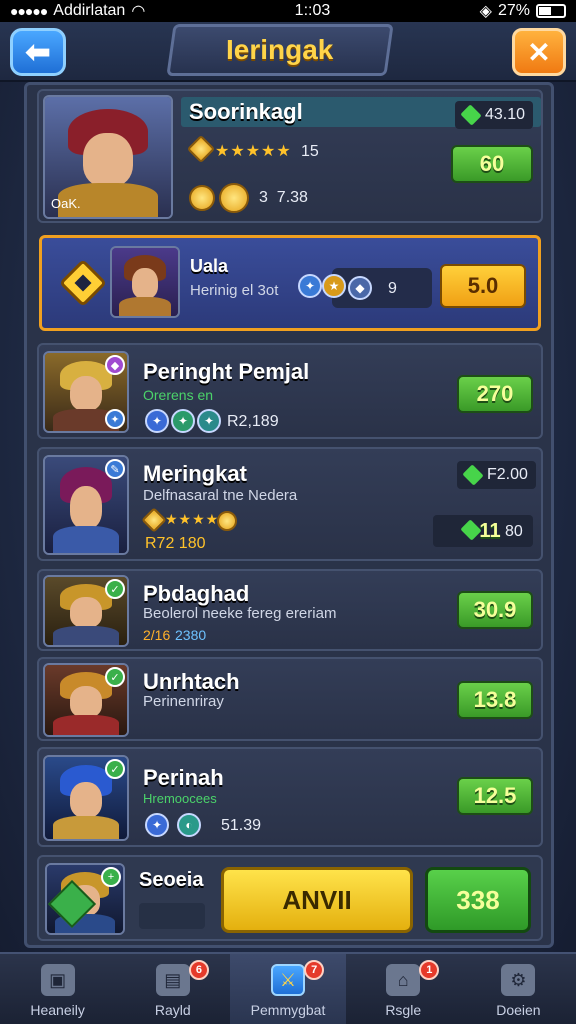 Image resolution: width=576 pixels, height=1024 pixels. I want to click on battery-percent: 27%, so click(513, 10).